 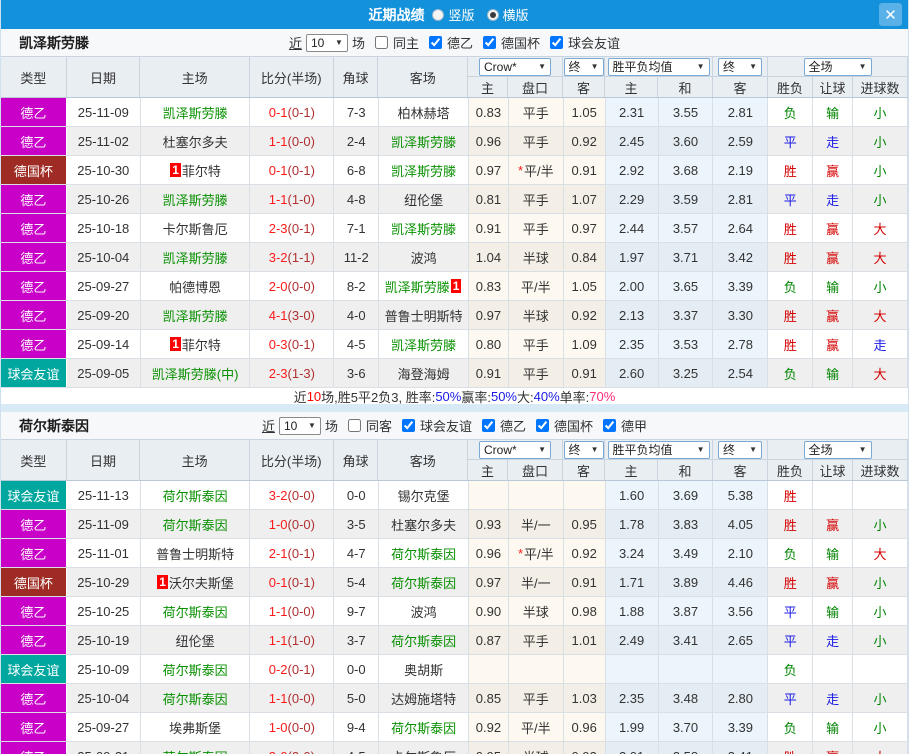 What do you see at coordinates (741, 748) in the screenshot?
I see `avg-lose: 3.41` at bounding box center [741, 748].